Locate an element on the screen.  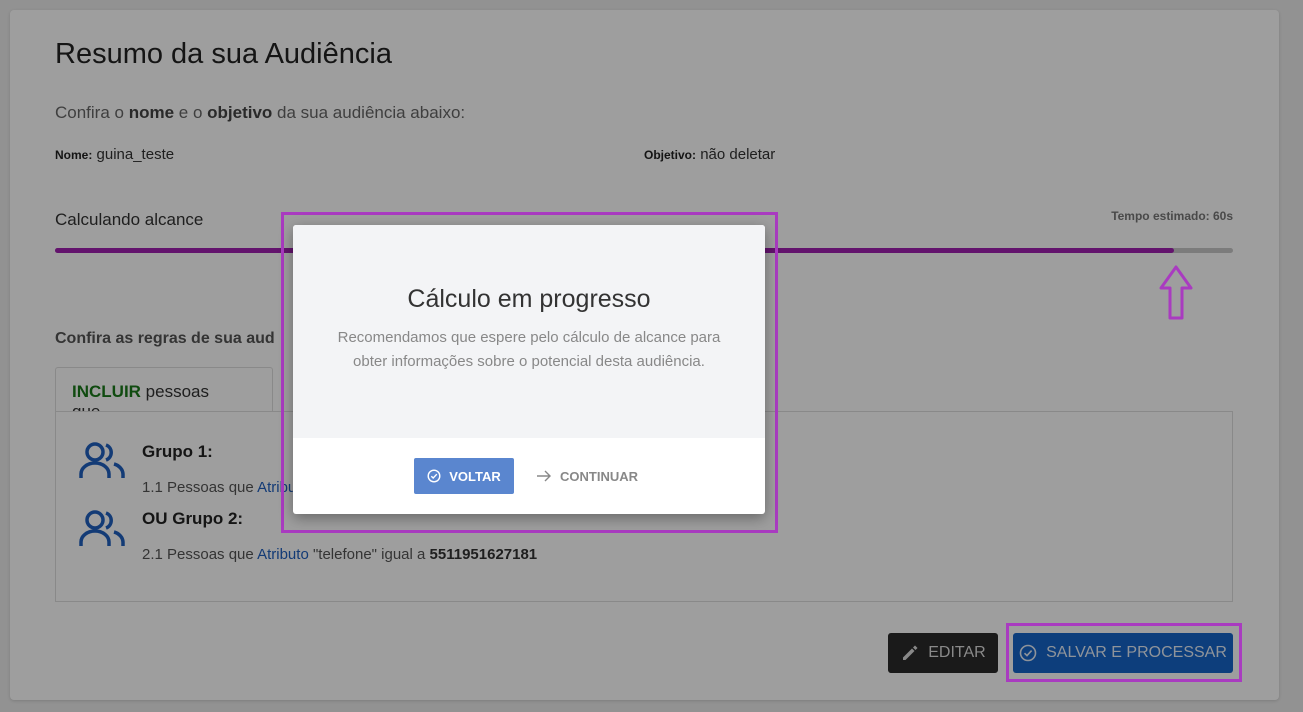
modal-title: Cálculo em progresso is located at coordinates (529, 299).